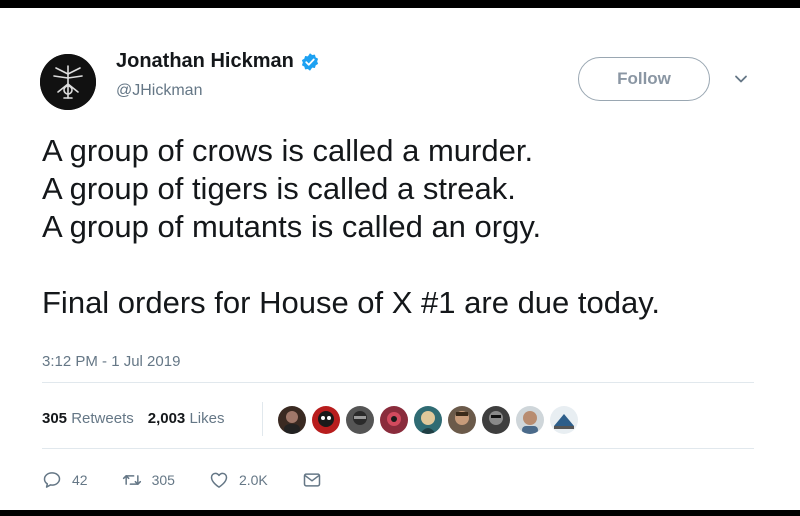  What do you see at coordinates (102, 418) in the screenshot?
I see `retweets-label: Retweets` at bounding box center [102, 418].